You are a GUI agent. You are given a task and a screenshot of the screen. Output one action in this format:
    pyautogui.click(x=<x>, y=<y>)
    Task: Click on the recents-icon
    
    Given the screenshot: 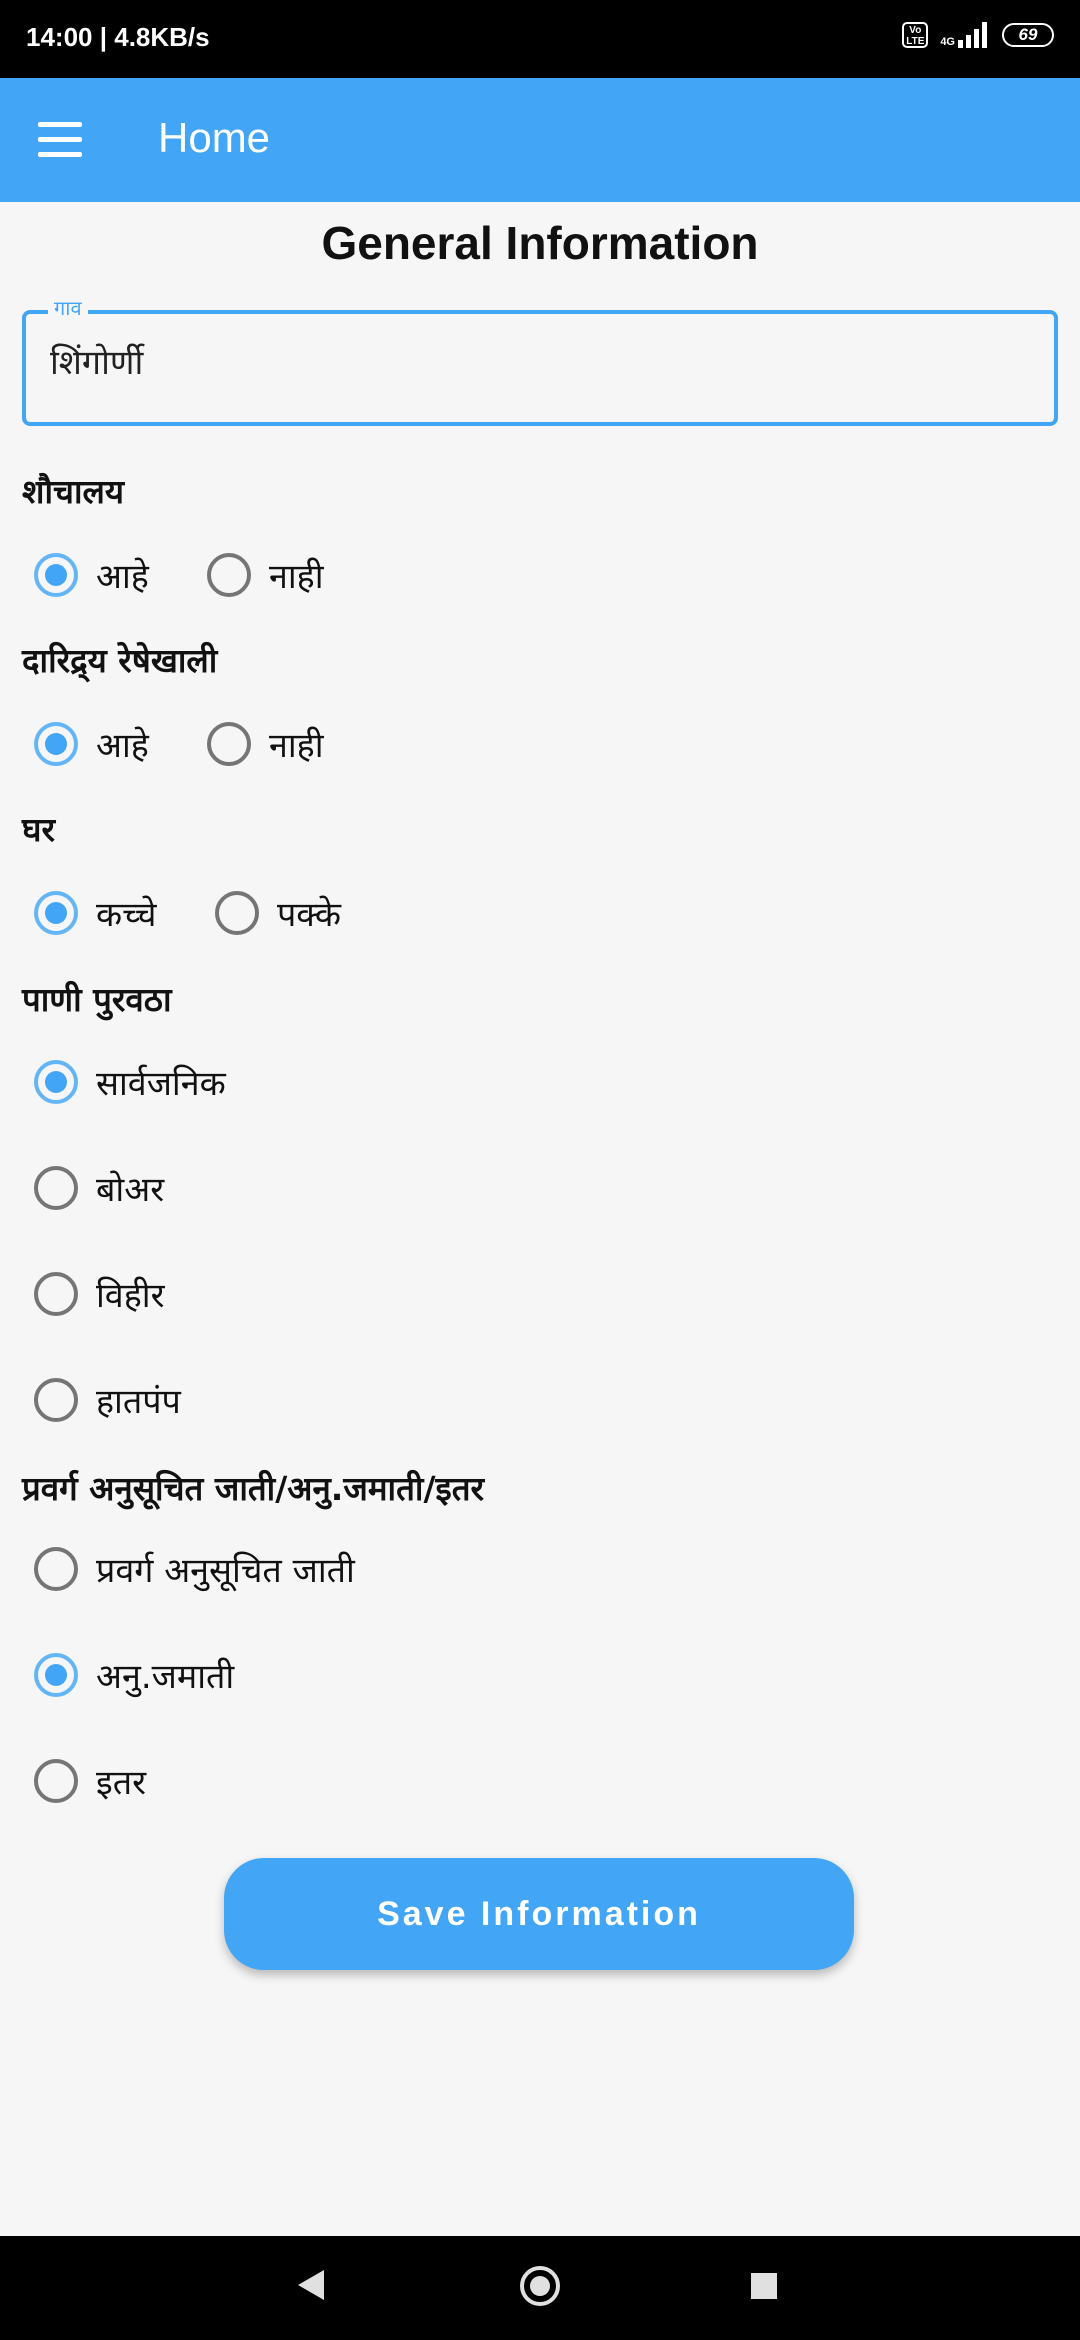 What is the action you would take?
    pyautogui.click(x=764, y=2286)
    